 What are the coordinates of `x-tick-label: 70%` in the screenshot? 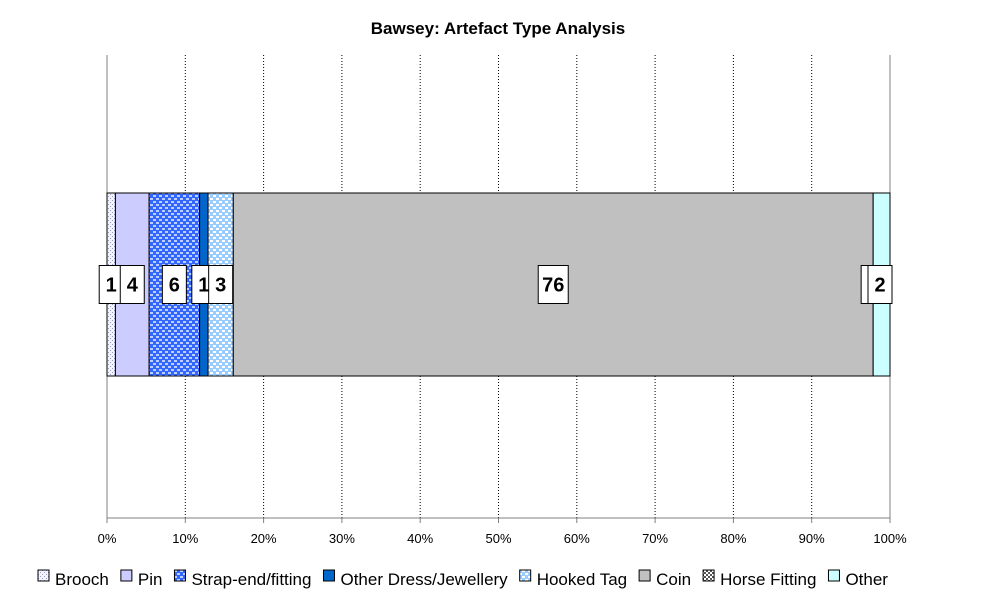 It's located at (655, 538).